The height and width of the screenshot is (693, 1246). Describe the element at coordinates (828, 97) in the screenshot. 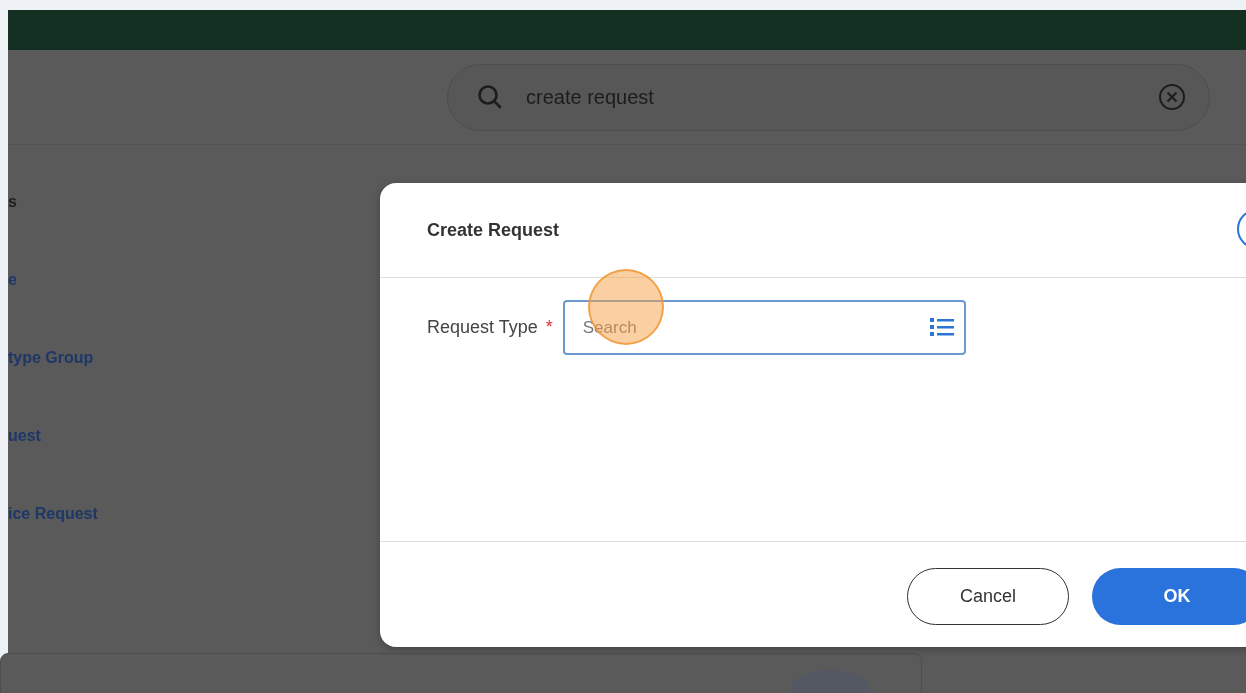

I see `global-search-field: create request` at that location.